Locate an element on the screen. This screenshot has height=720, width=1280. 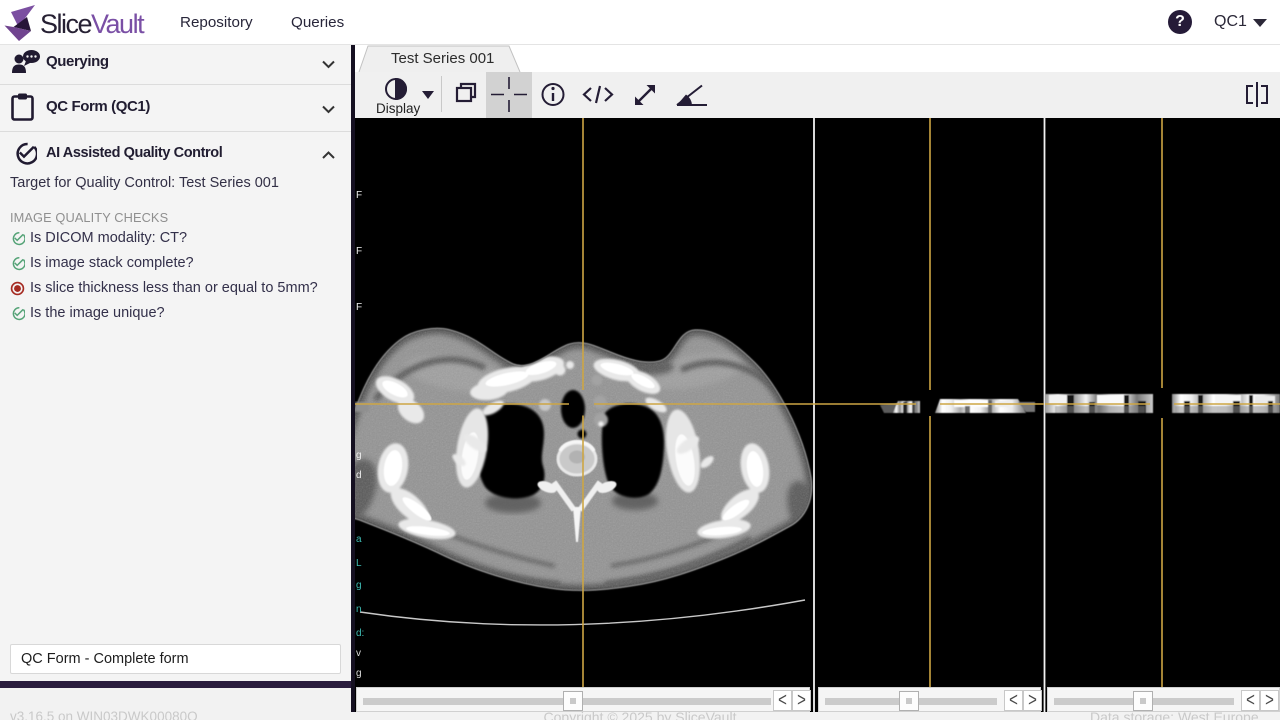
svg-text: d is located at coordinates (359, 475).